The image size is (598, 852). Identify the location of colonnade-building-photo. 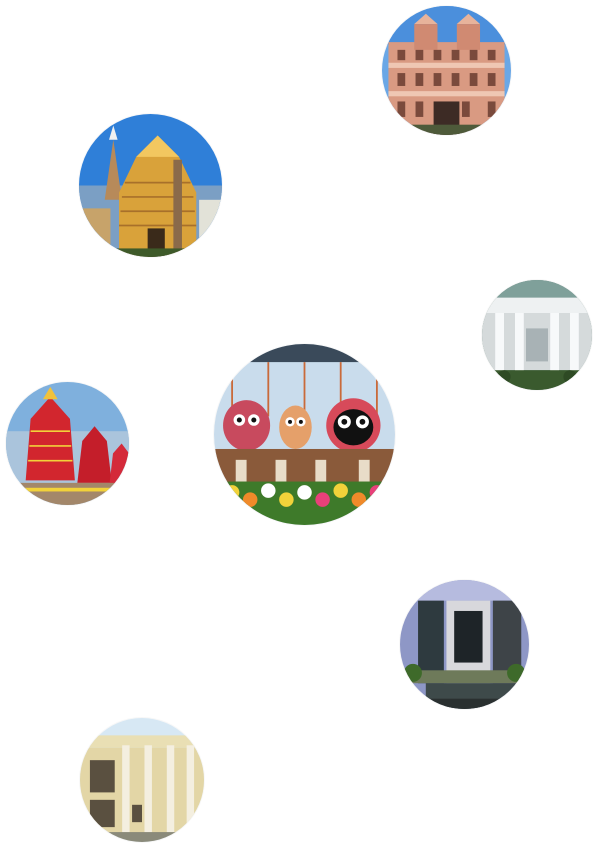
(142, 780).